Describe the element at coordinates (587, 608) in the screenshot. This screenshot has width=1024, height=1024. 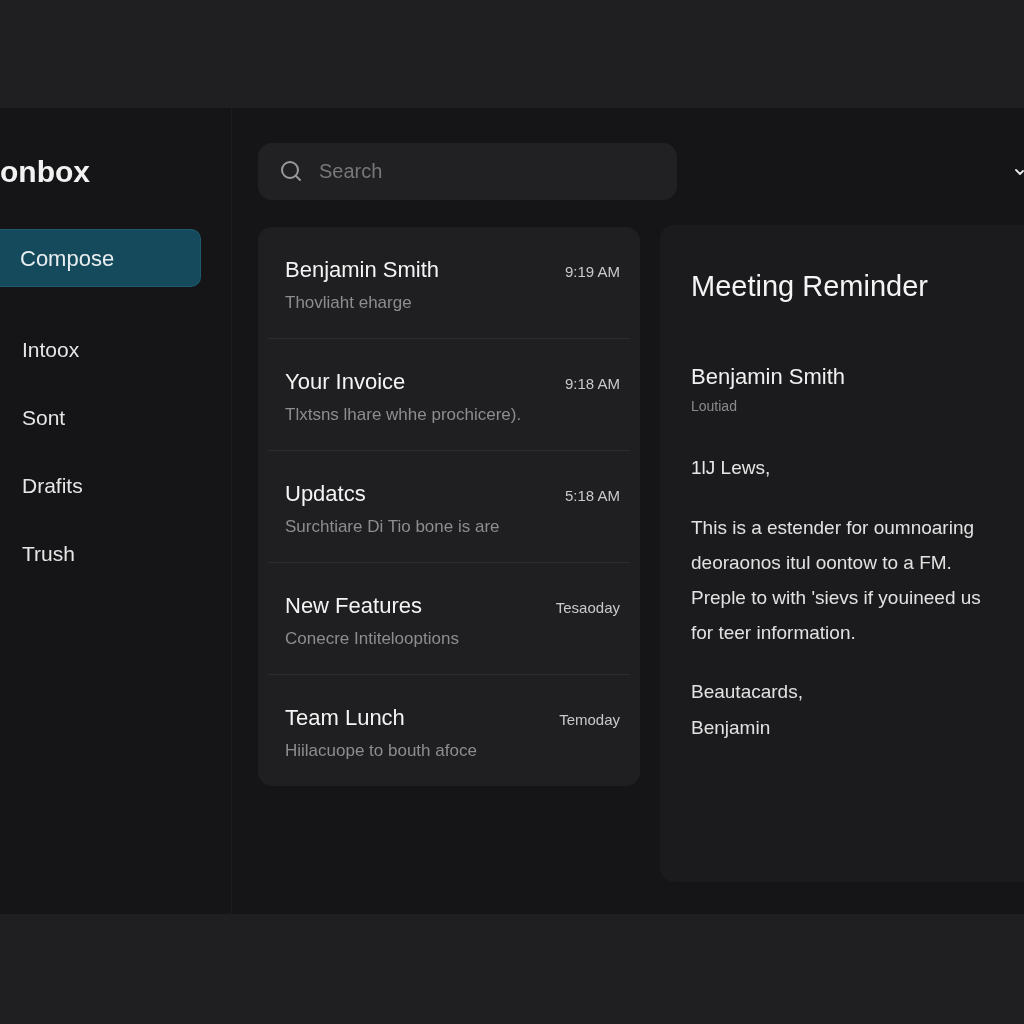
I see `message-time: Tesaoday` at that location.